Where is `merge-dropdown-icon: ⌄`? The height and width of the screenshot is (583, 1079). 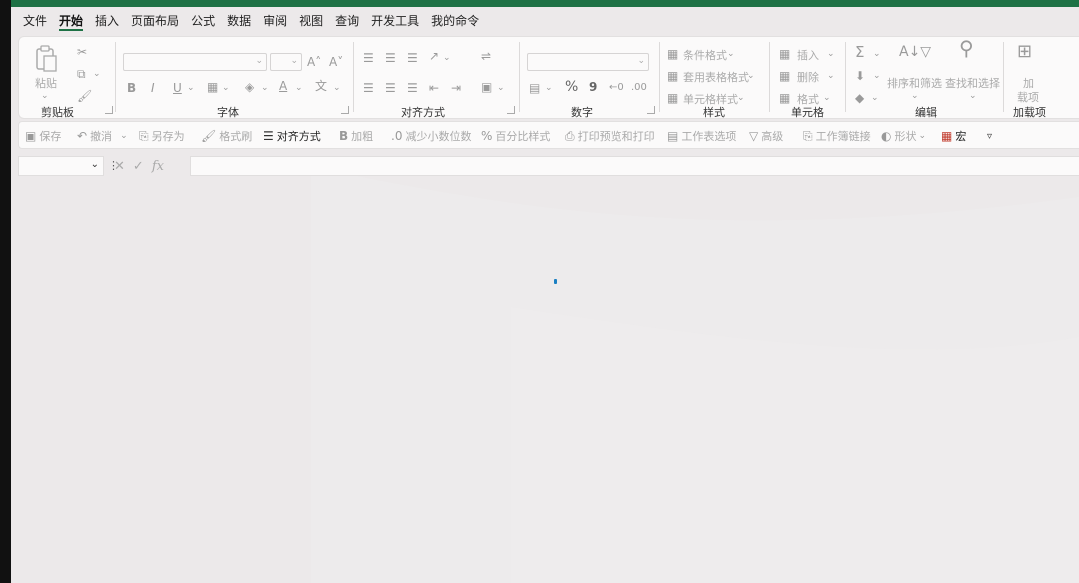
merge-dropdown-icon: ⌄ is located at coordinates (501, 88).